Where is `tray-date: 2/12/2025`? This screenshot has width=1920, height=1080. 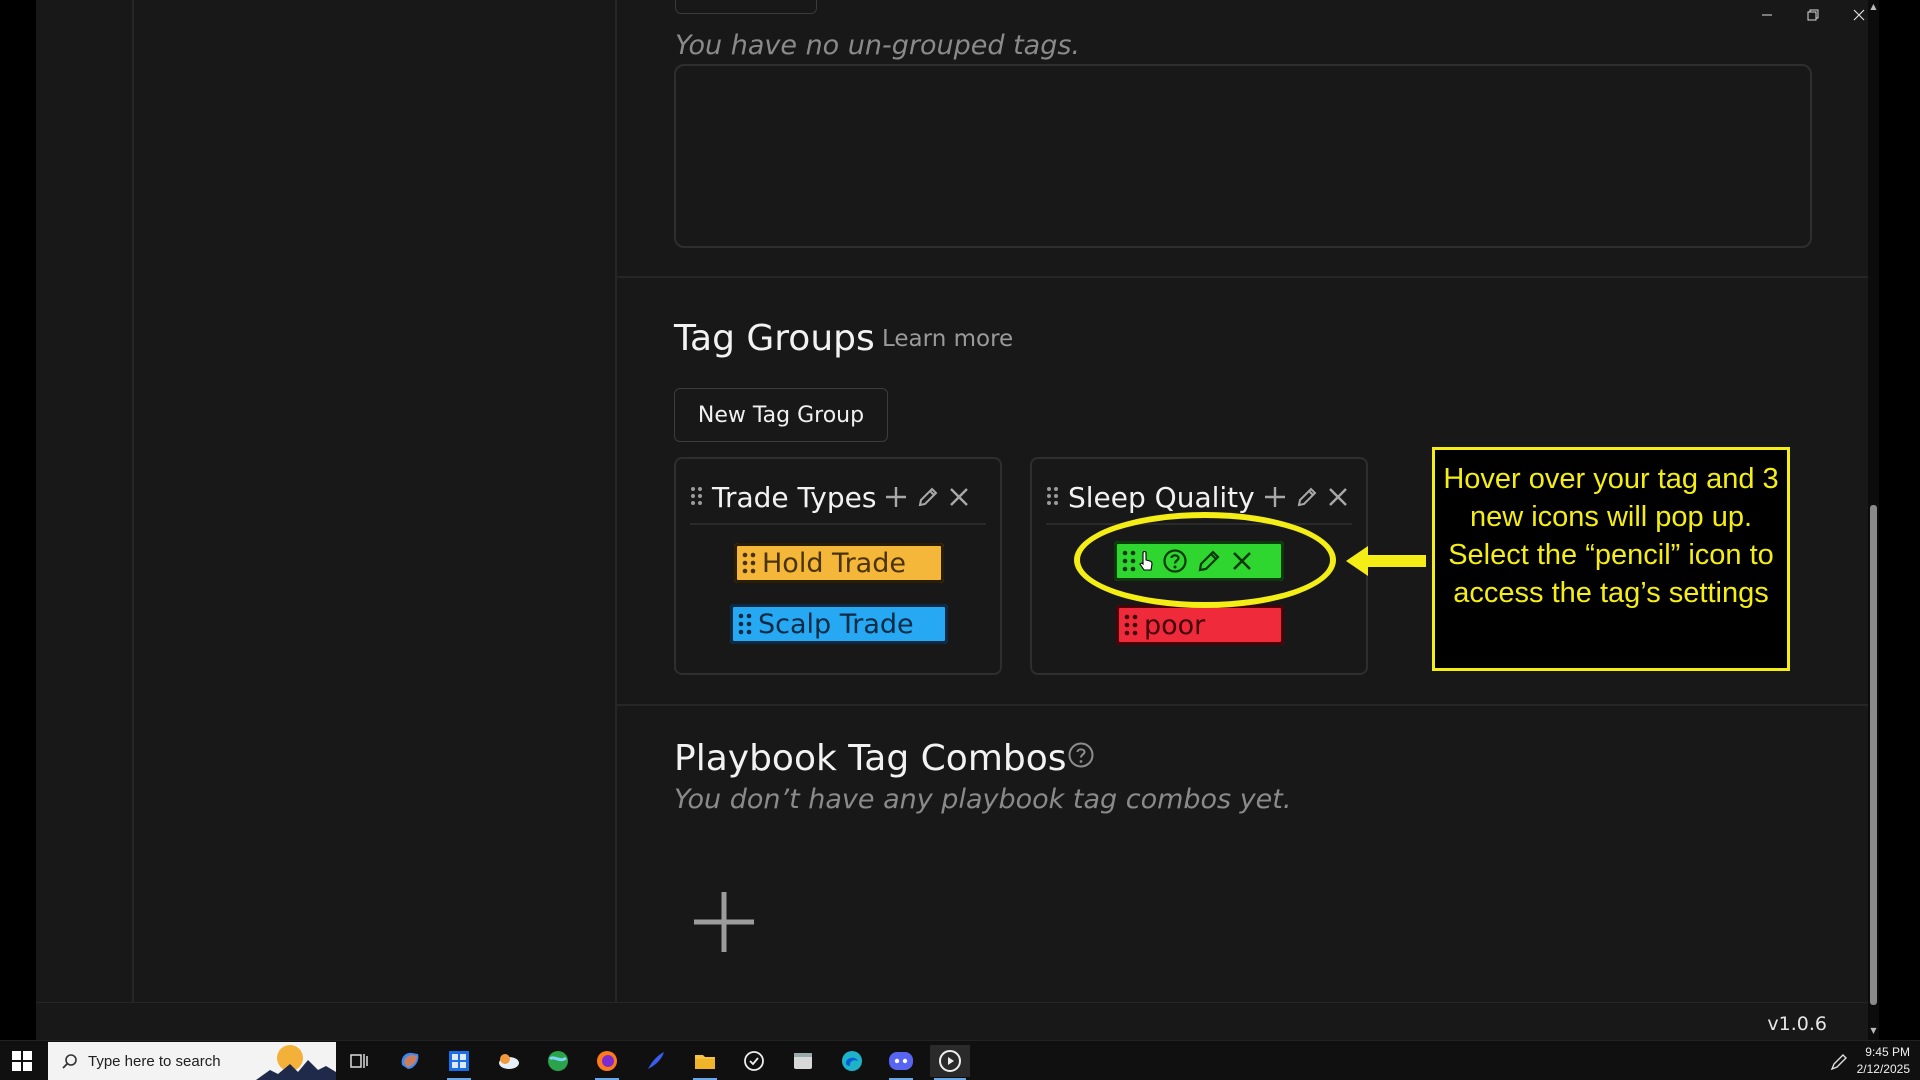
tray-date: 2/12/2025 is located at coordinates (1883, 1069).